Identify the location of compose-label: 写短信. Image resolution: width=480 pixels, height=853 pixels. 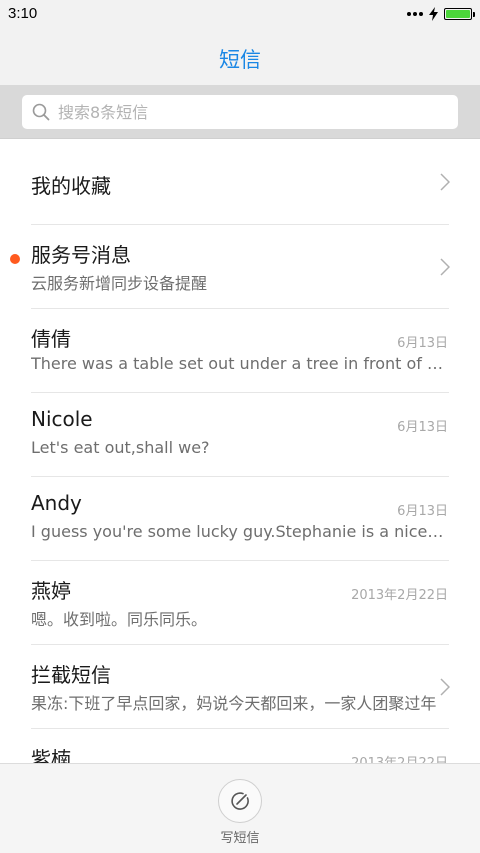
(240, 836).